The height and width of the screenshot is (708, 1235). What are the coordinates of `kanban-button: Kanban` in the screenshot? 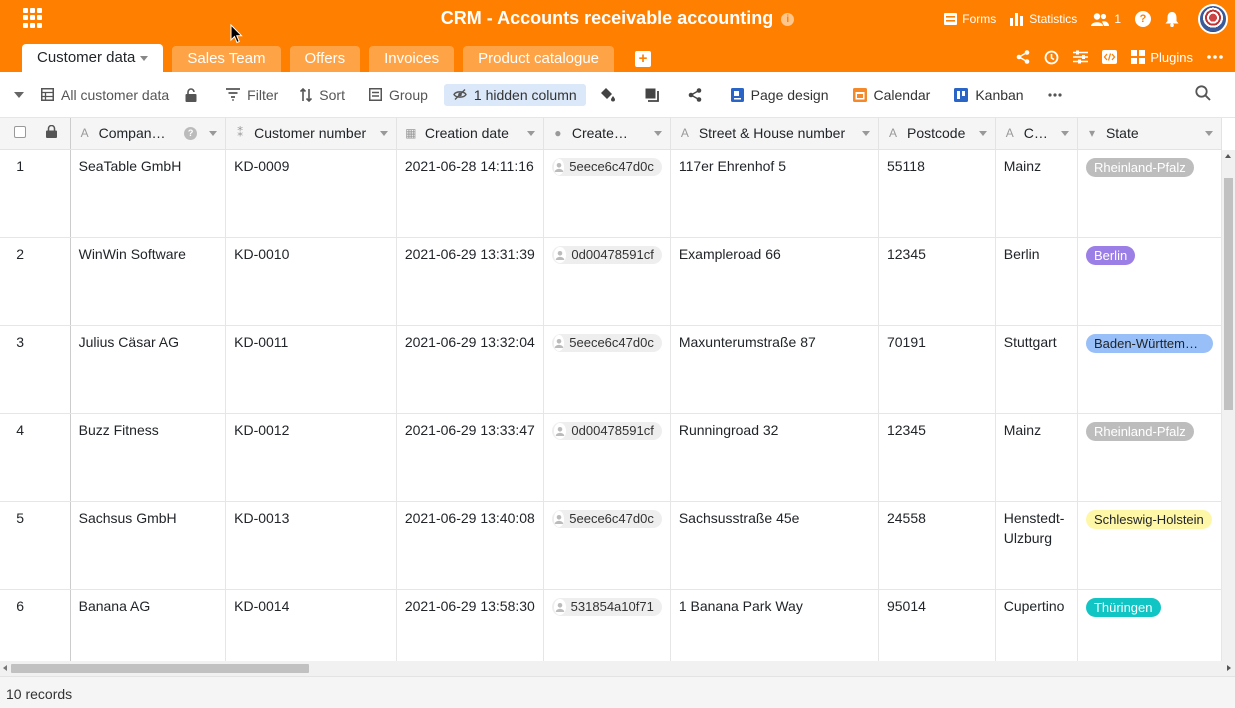 It's located at (989, 95).